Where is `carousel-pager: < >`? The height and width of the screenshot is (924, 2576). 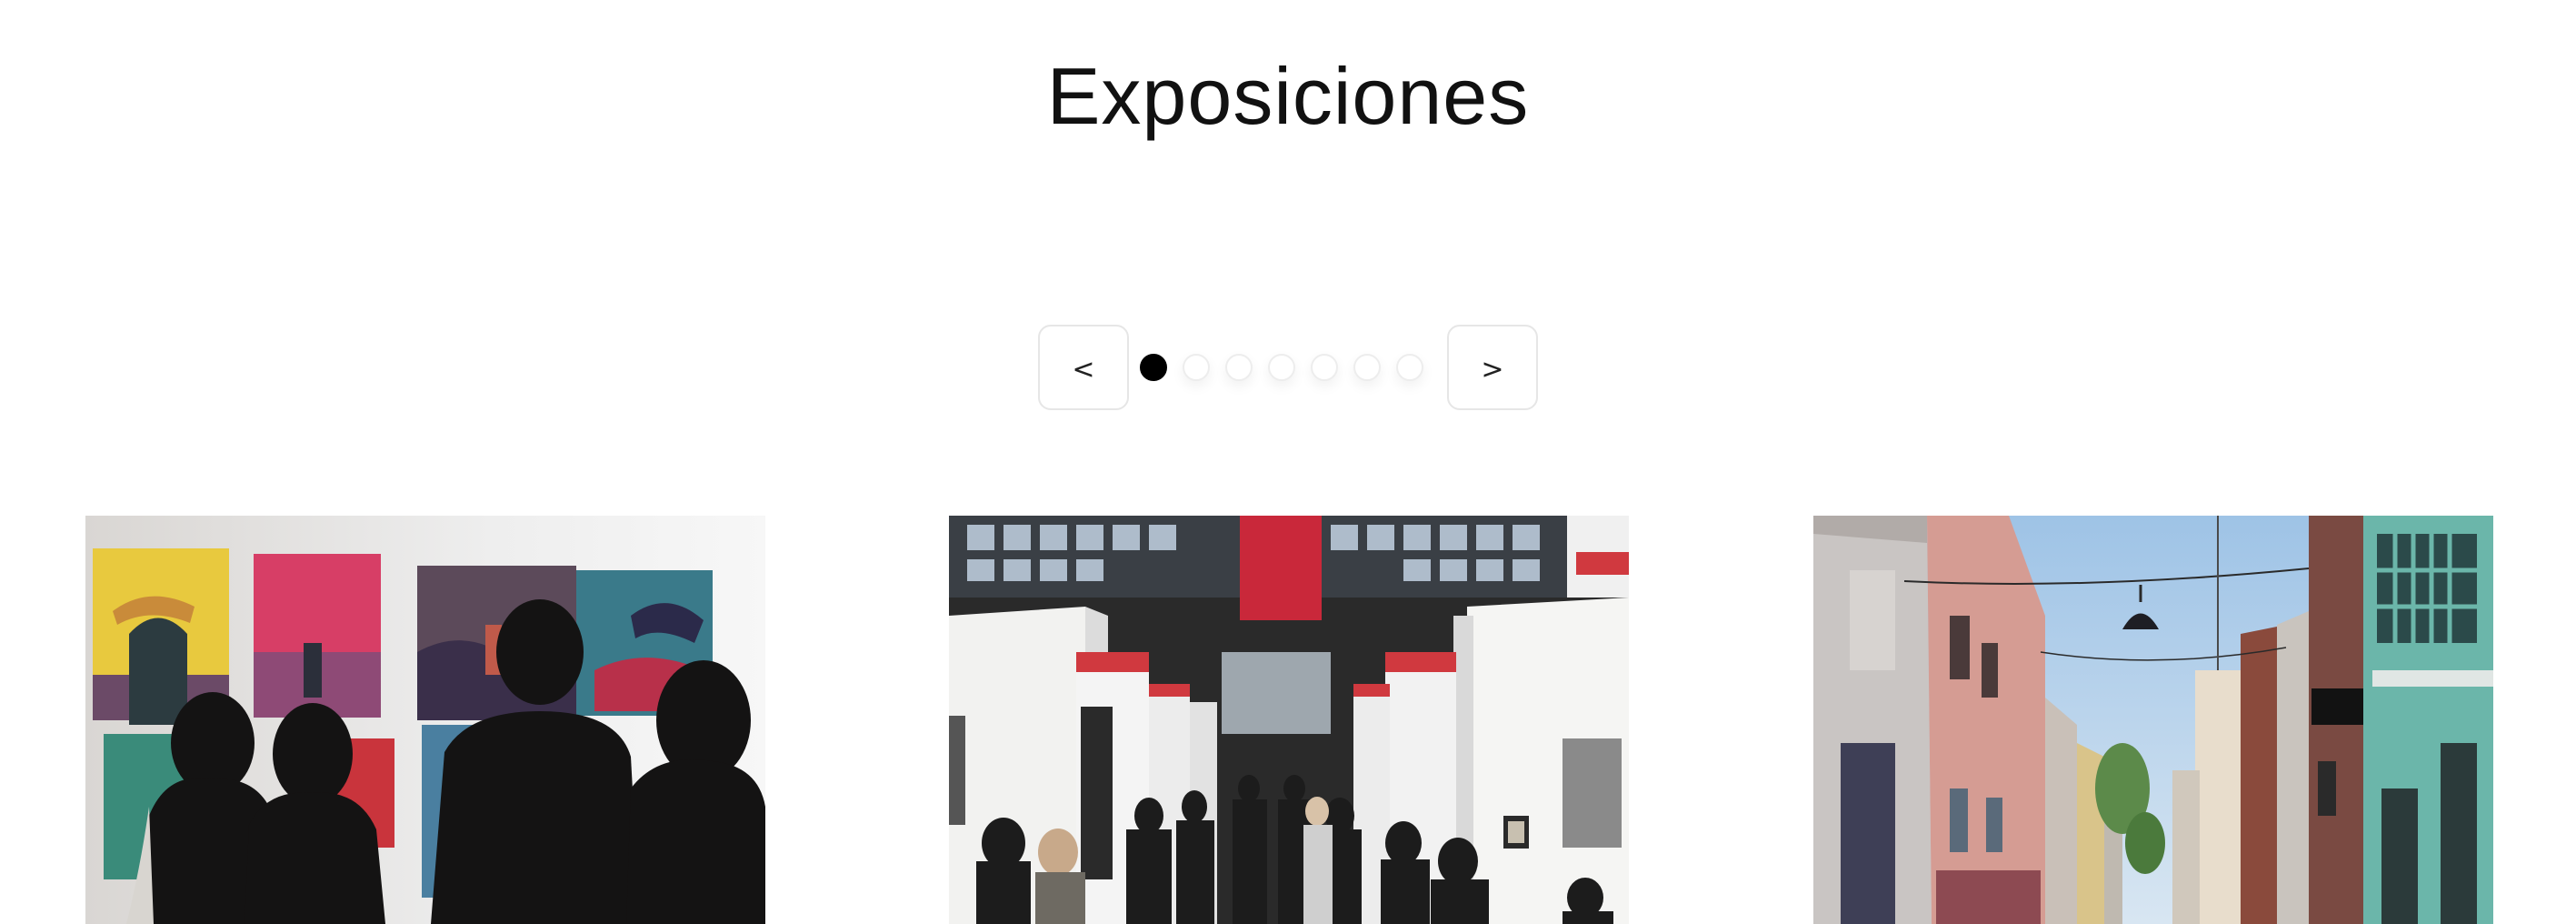
carousel-pager: < > is located at coordinates (1289, 369).